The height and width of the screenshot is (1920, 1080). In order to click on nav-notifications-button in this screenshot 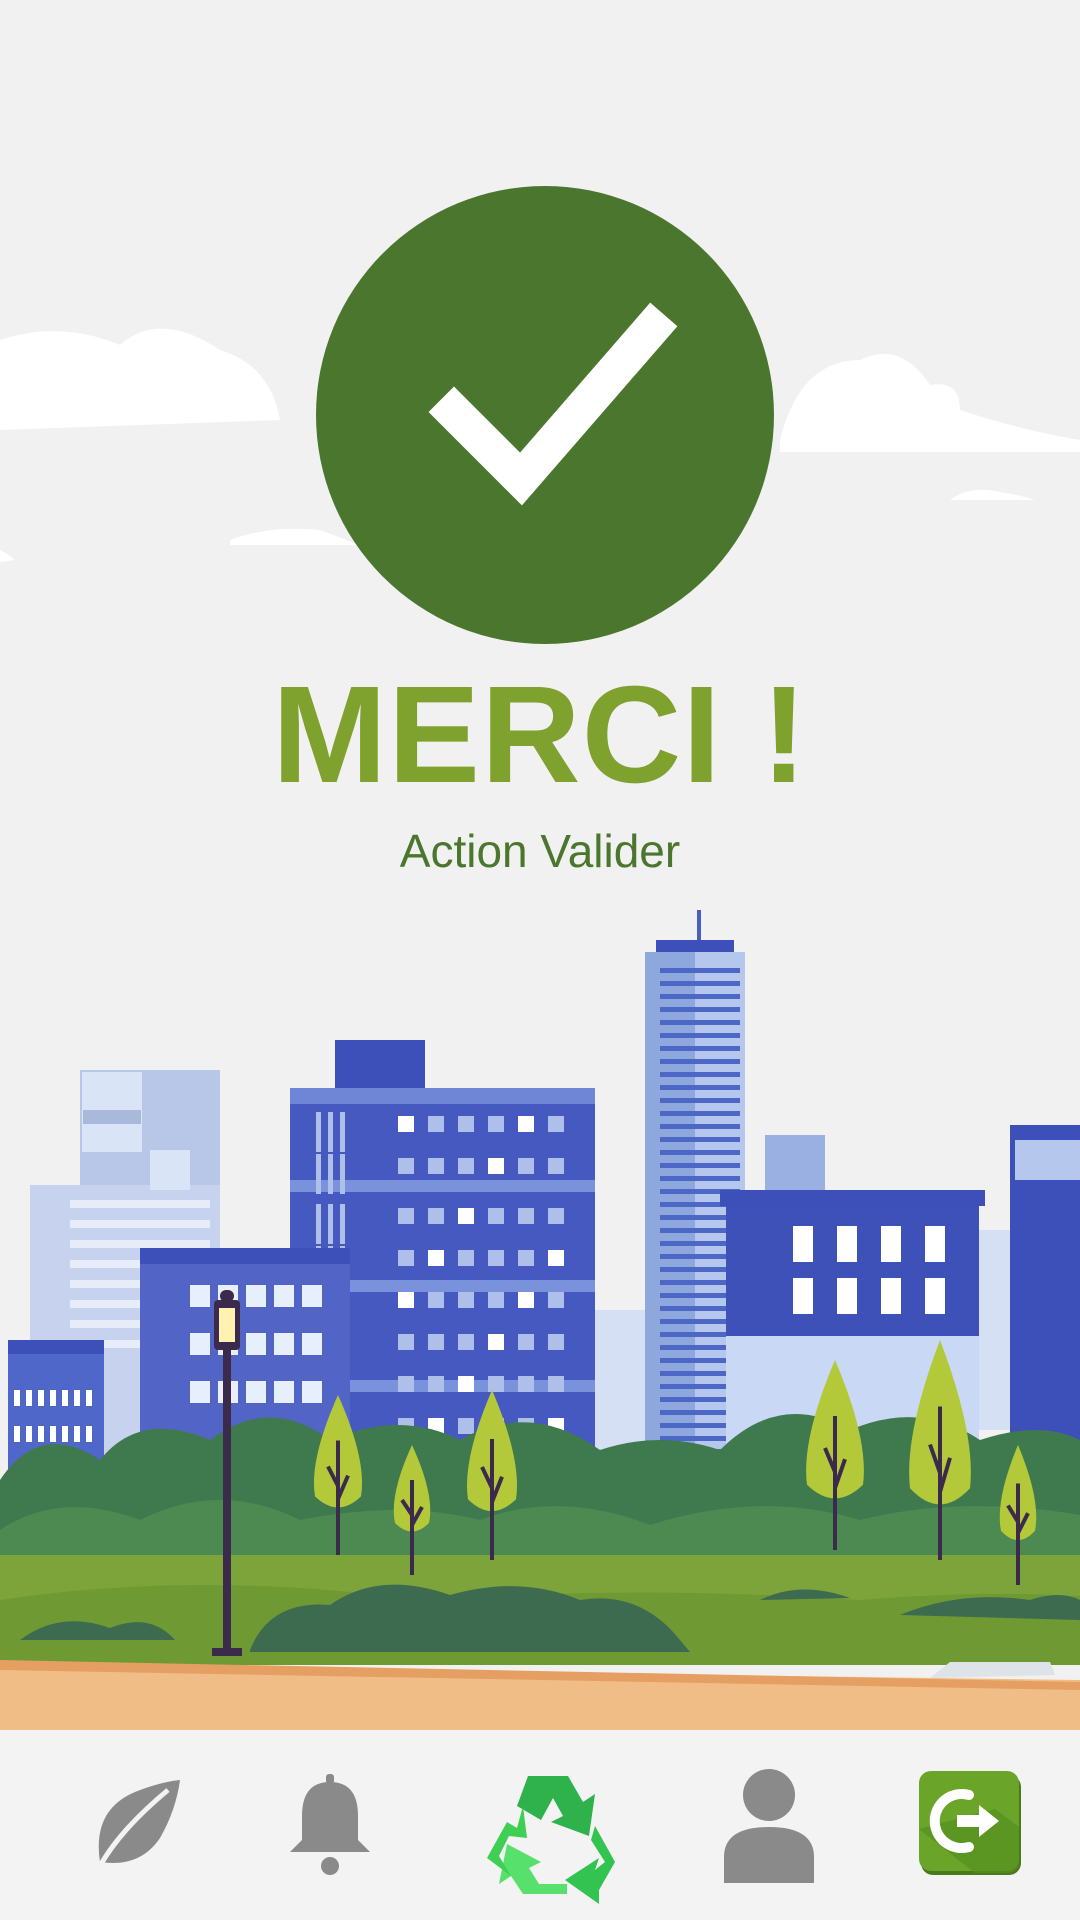, I will do `click(330, 1825)`.